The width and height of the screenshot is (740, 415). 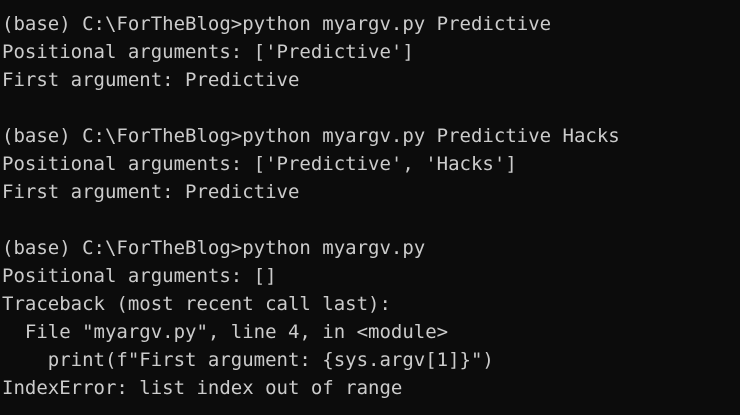 What do you see at coordinates (139, 276) in the screenshot?
I see `output-line: Positional arguments: []` at bounding box center [139, 276].